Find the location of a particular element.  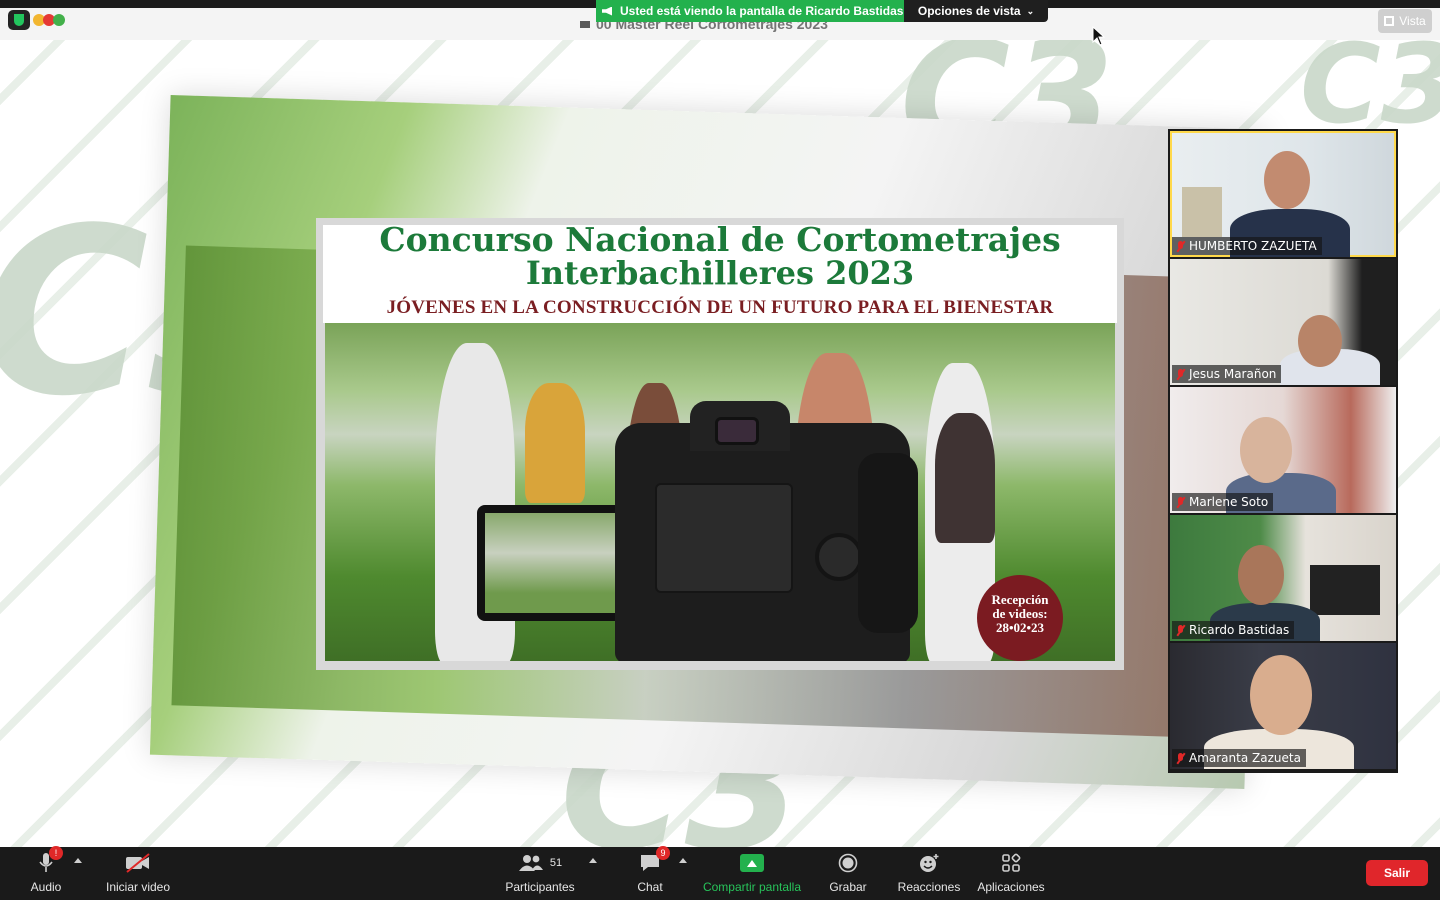

chevron-down-icon: ⌄ is located at coordinates (1030, 10).